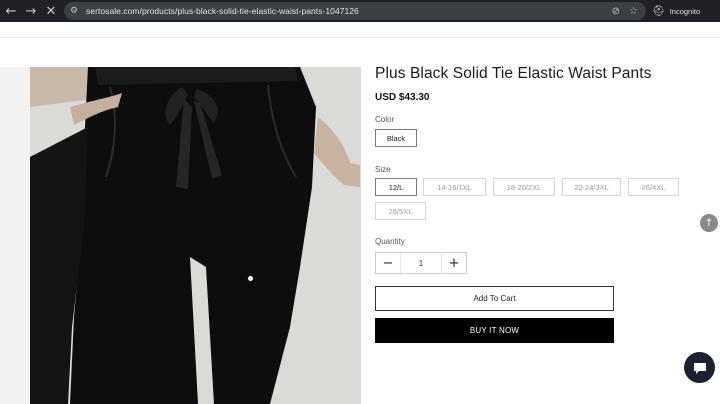 This screenshot has height=404, width=720. I want to click on plus-icon: +, so click(454, 263).